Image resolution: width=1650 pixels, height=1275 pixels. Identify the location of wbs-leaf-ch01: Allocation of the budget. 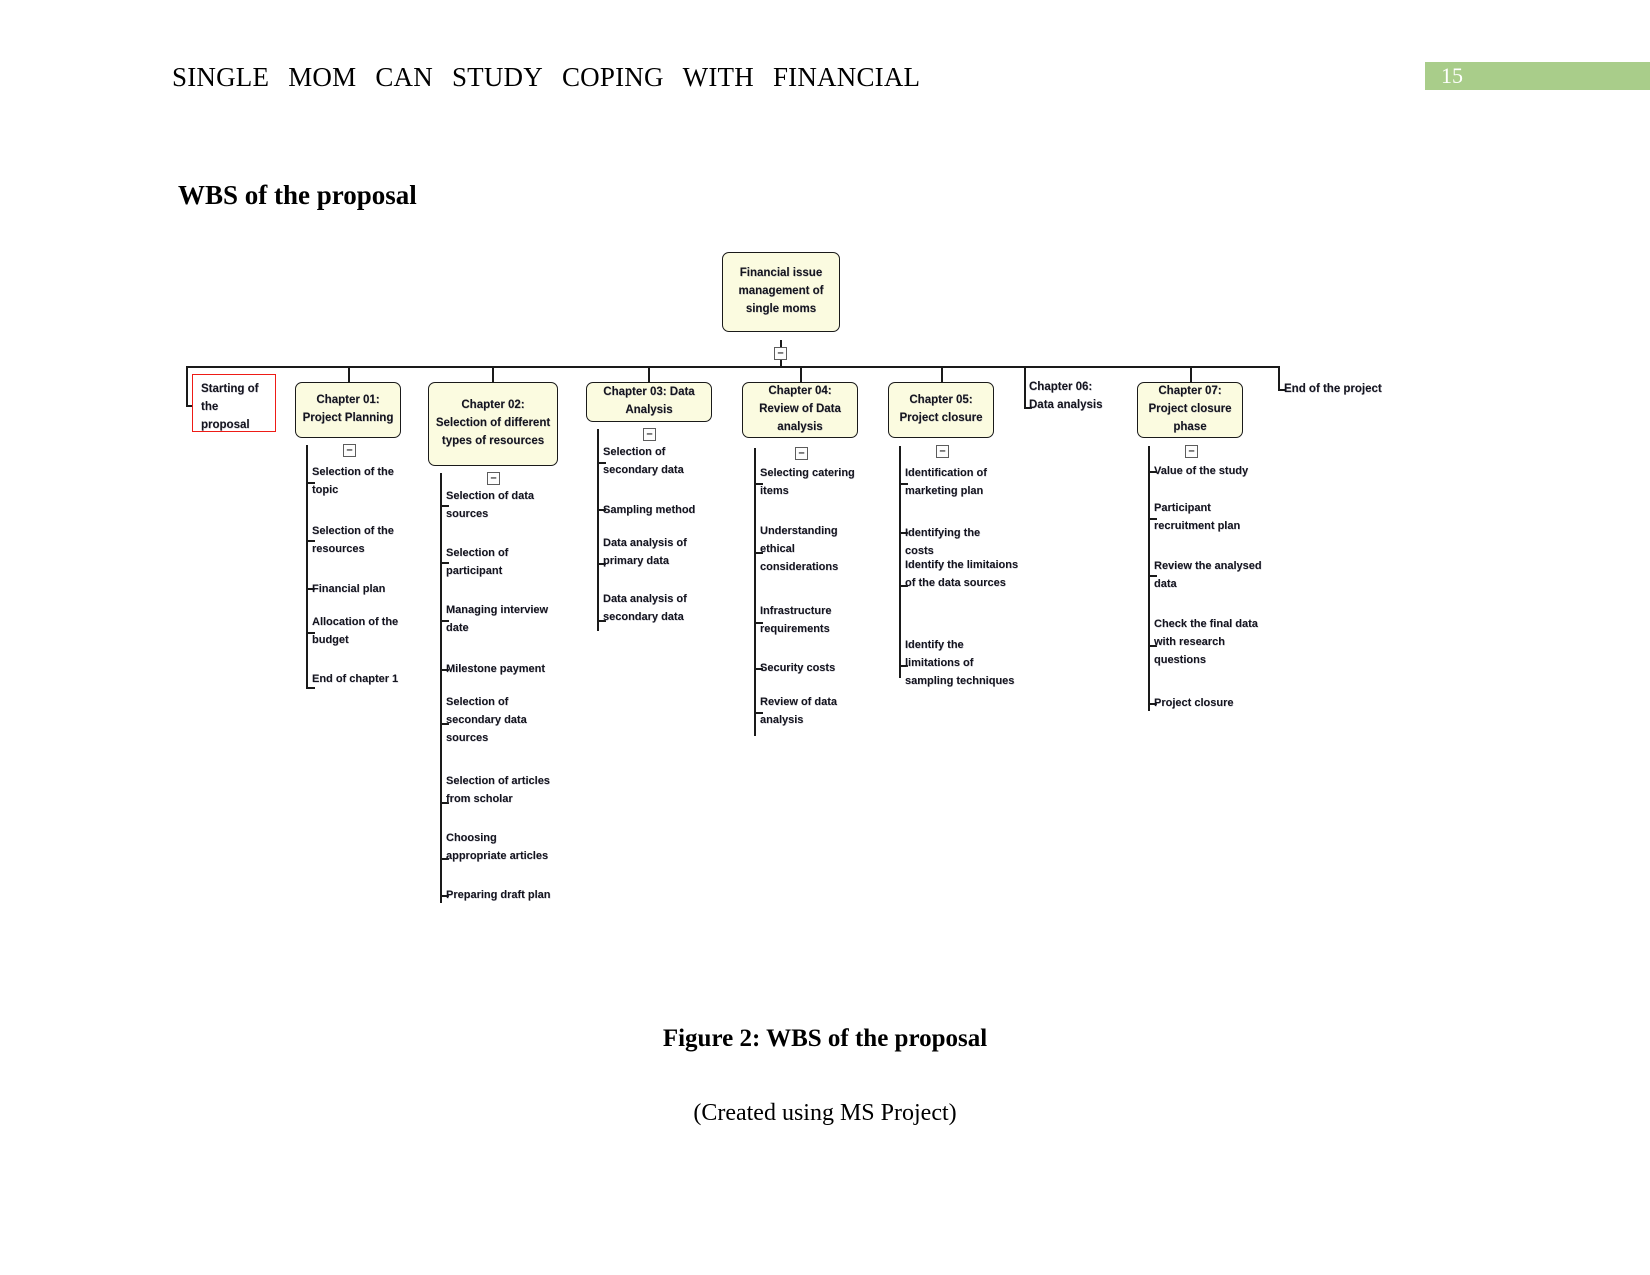
(355, 631).